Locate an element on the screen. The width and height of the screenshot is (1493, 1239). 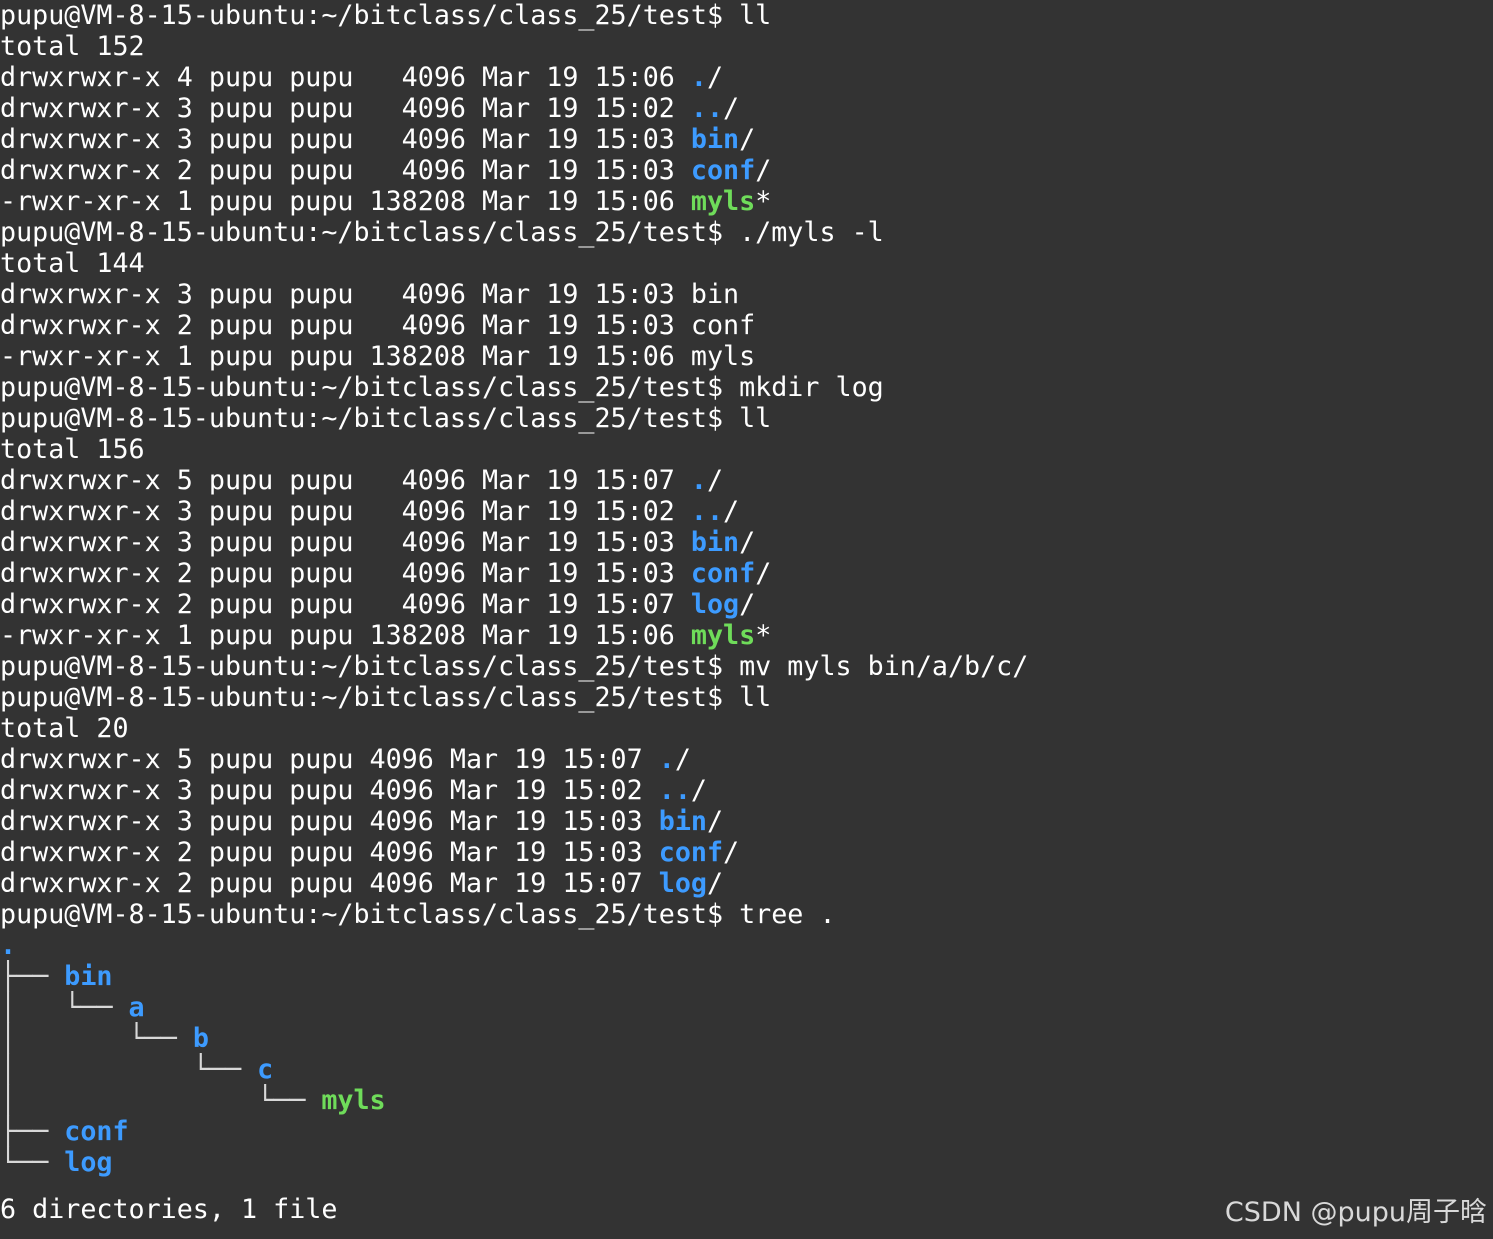
tree-directory-name: a is located at coordinates (136, 1007).